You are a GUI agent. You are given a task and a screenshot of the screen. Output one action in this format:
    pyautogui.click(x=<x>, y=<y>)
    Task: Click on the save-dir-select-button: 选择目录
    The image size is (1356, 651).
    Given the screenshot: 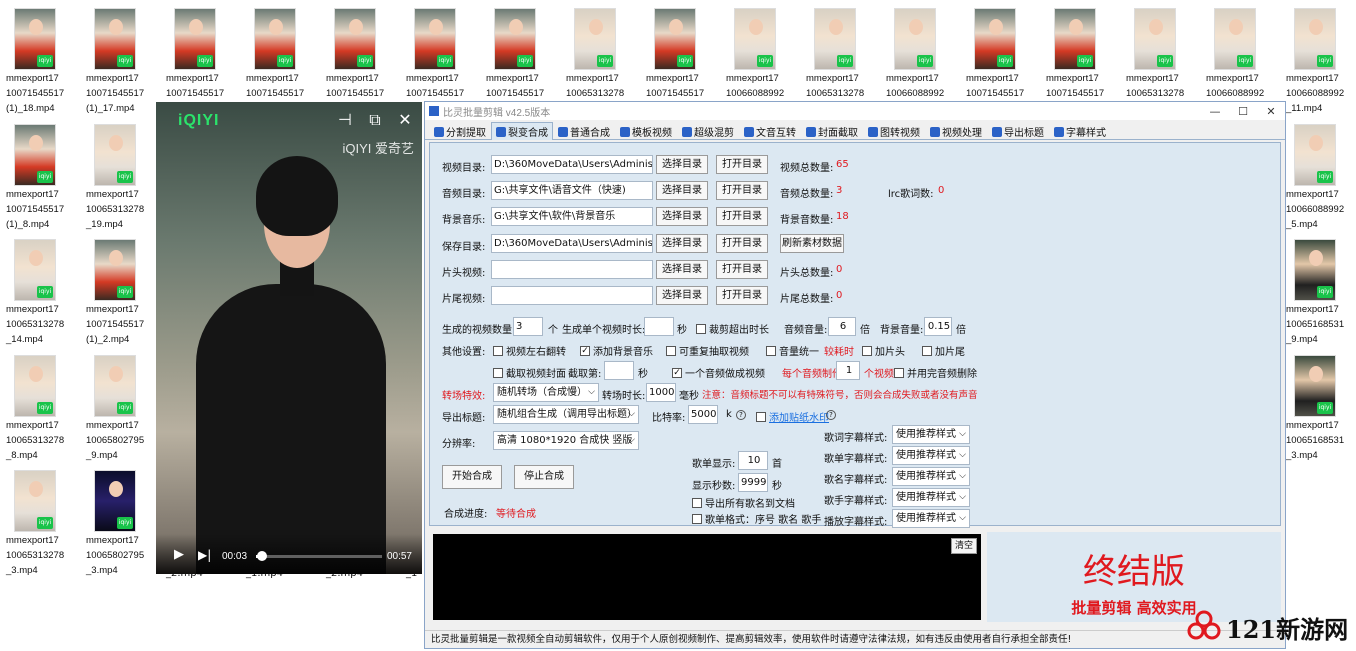 What is the action you would take?
    pyautogui.click(x=682, y=243)
    